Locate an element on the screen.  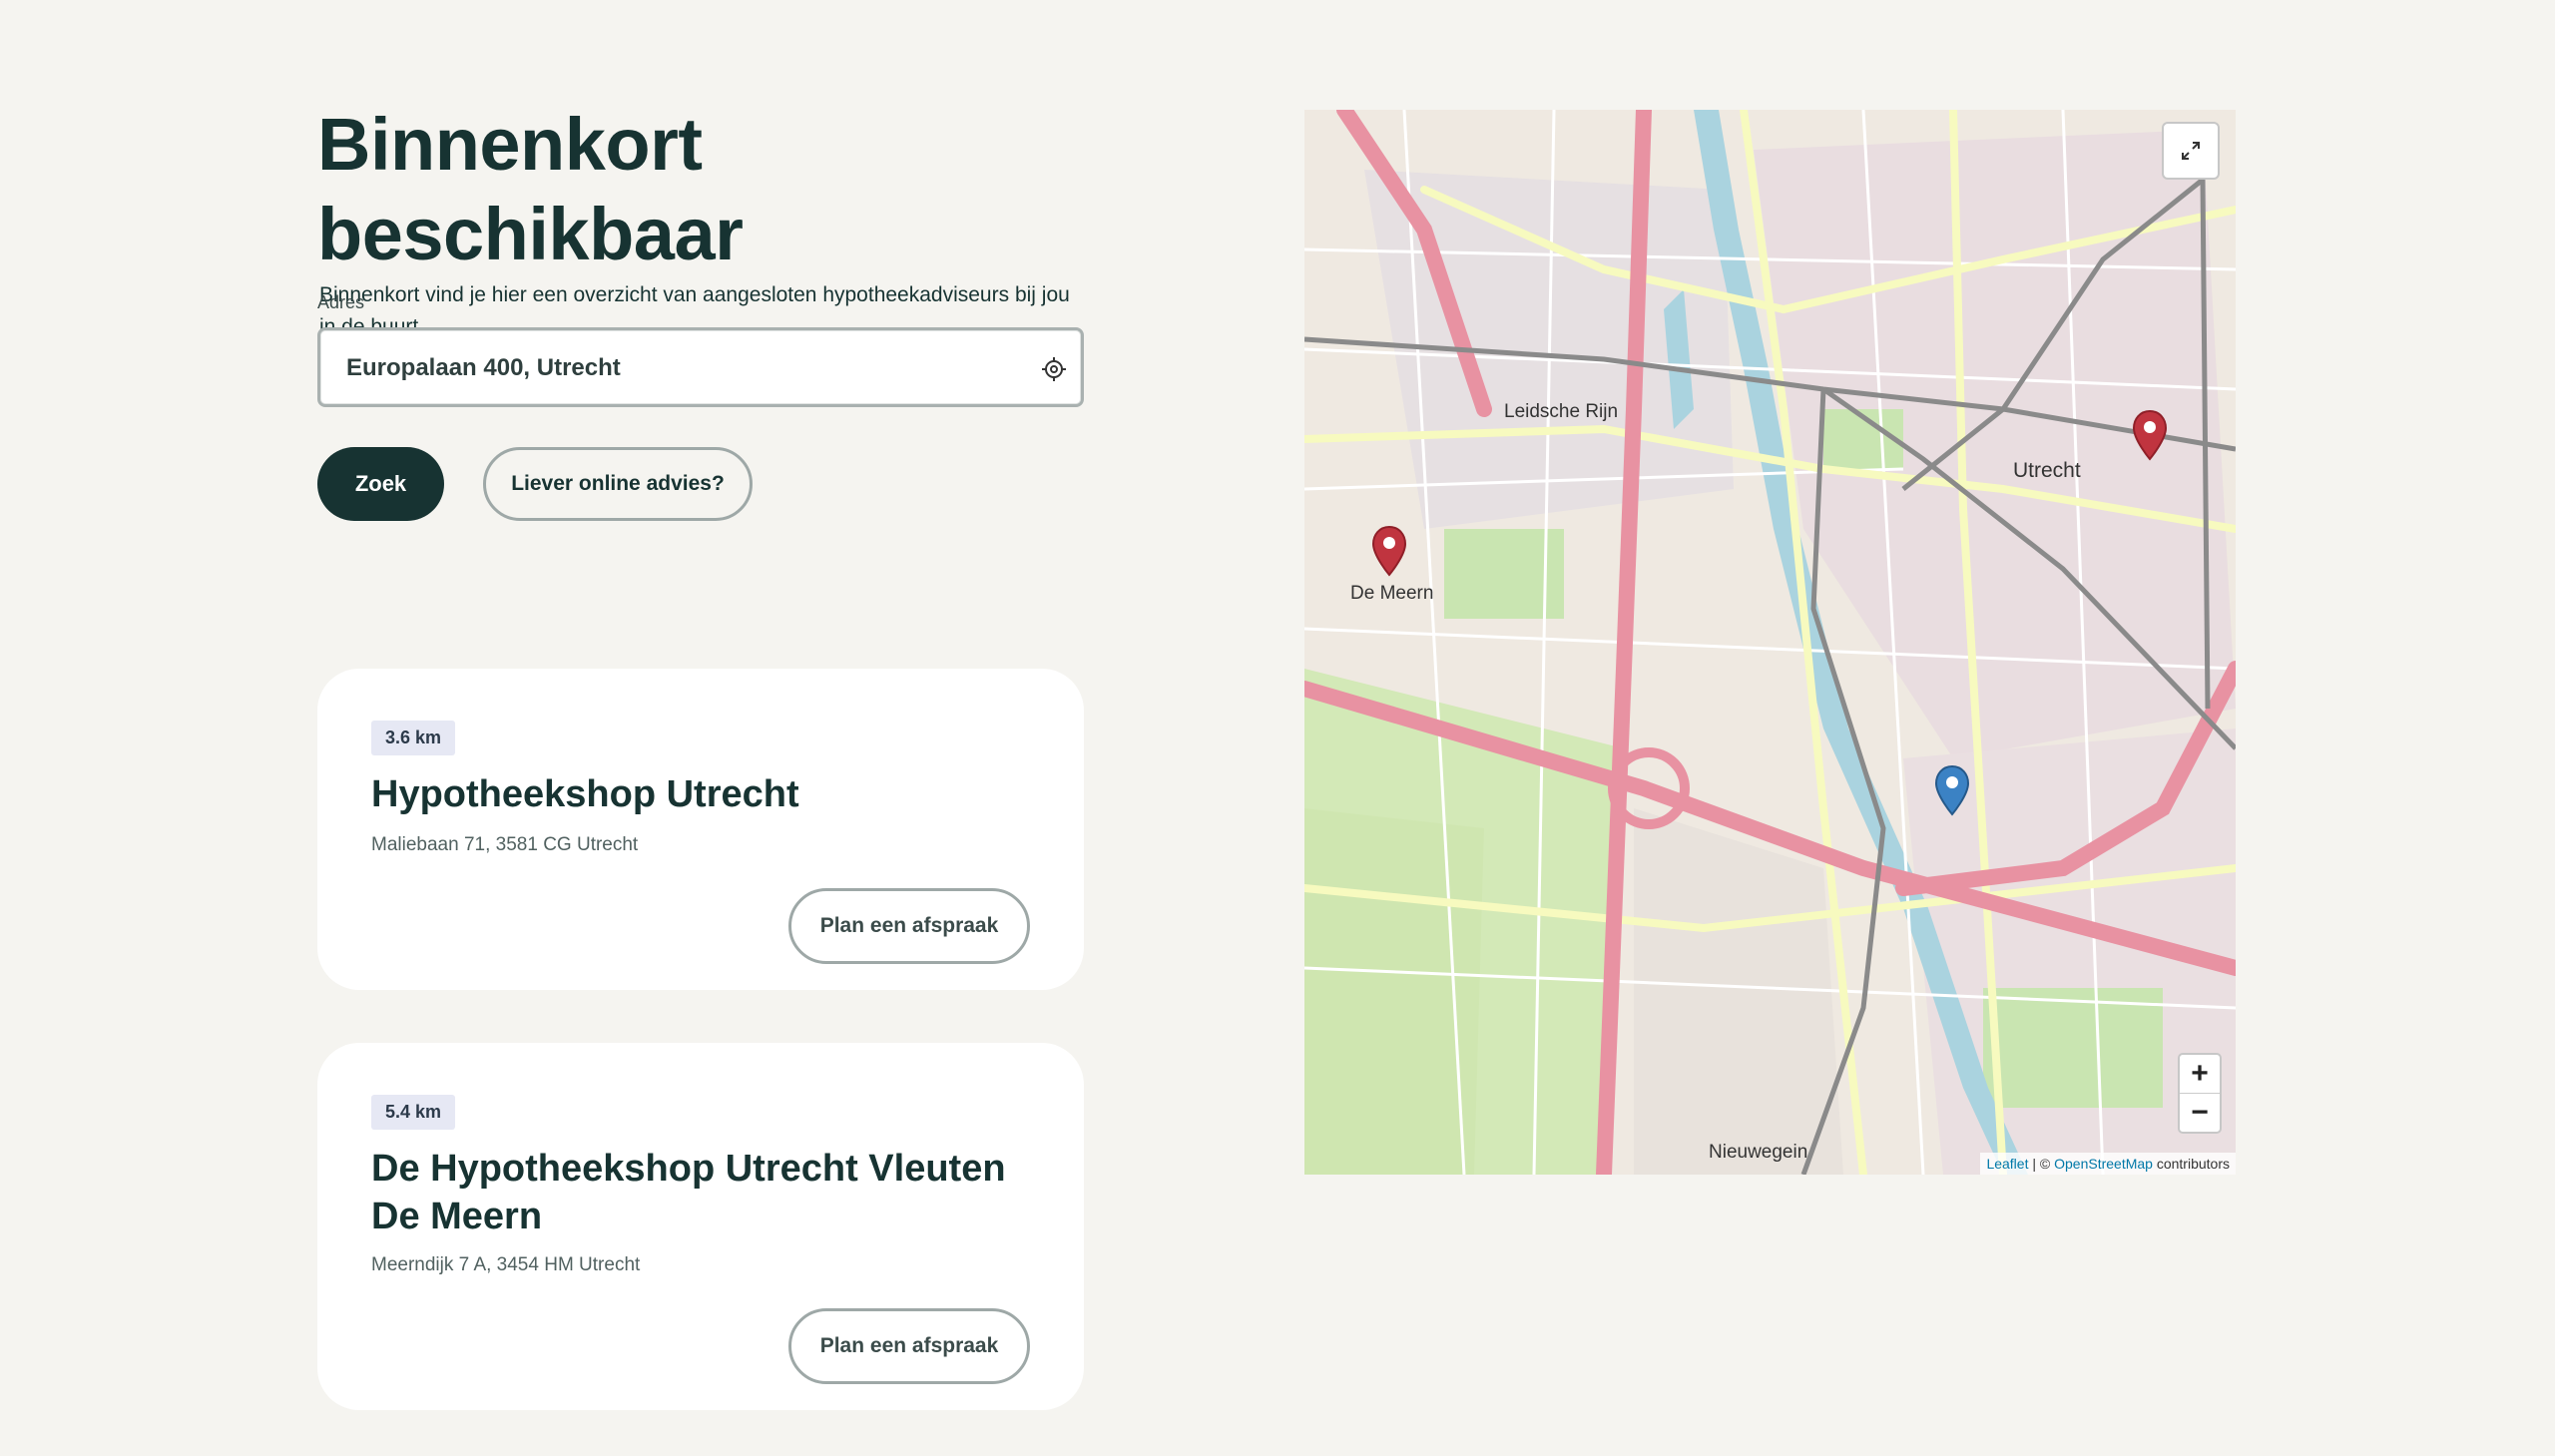
search-button: Zoek is located at coordinates (380, 484).